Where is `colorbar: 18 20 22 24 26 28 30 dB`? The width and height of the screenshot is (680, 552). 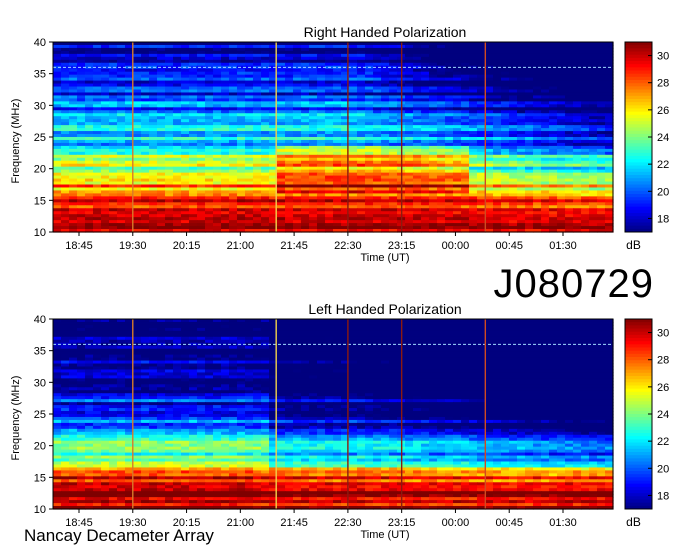
colorbar: 18 20 22 24 26 28 30 dB is located at coordinates (646, 146).